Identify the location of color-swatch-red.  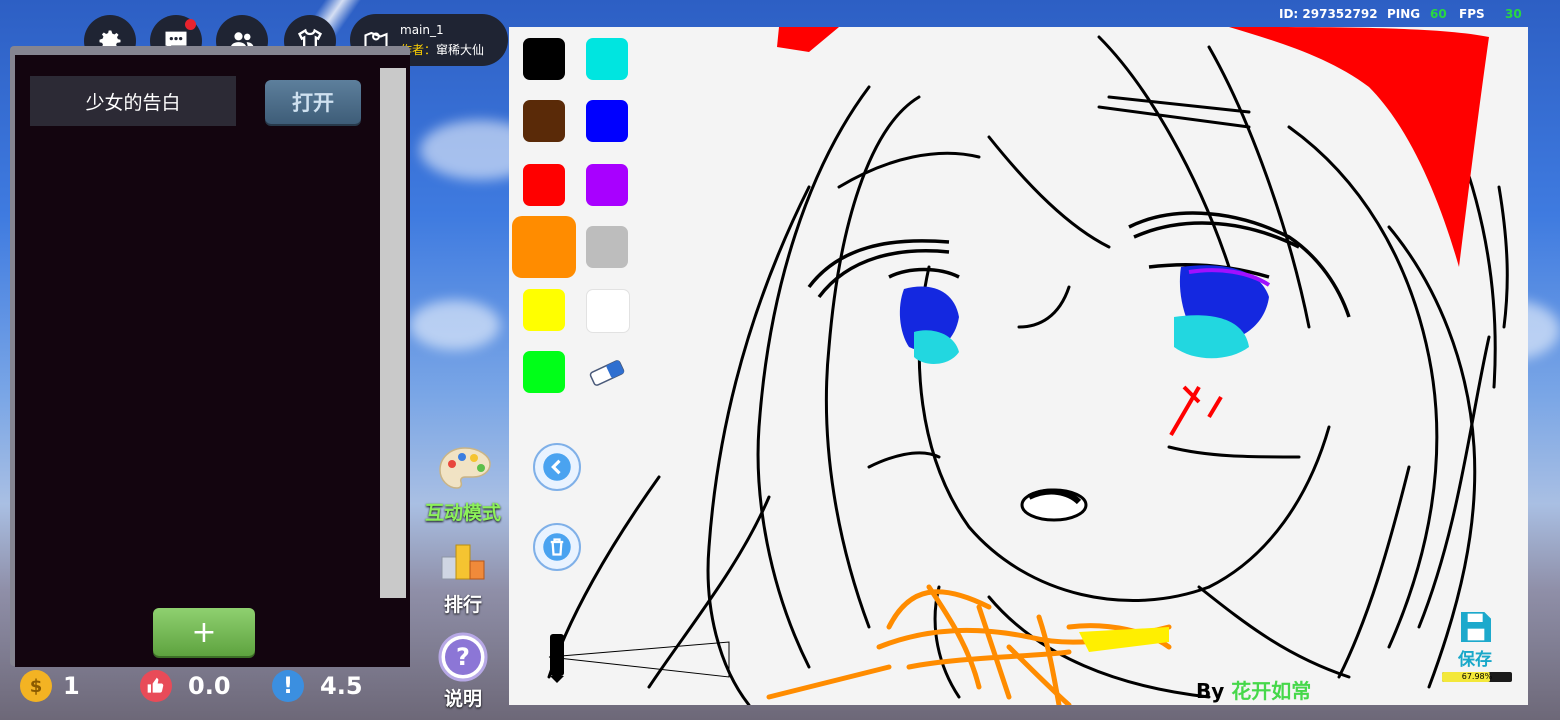
(544, 185).